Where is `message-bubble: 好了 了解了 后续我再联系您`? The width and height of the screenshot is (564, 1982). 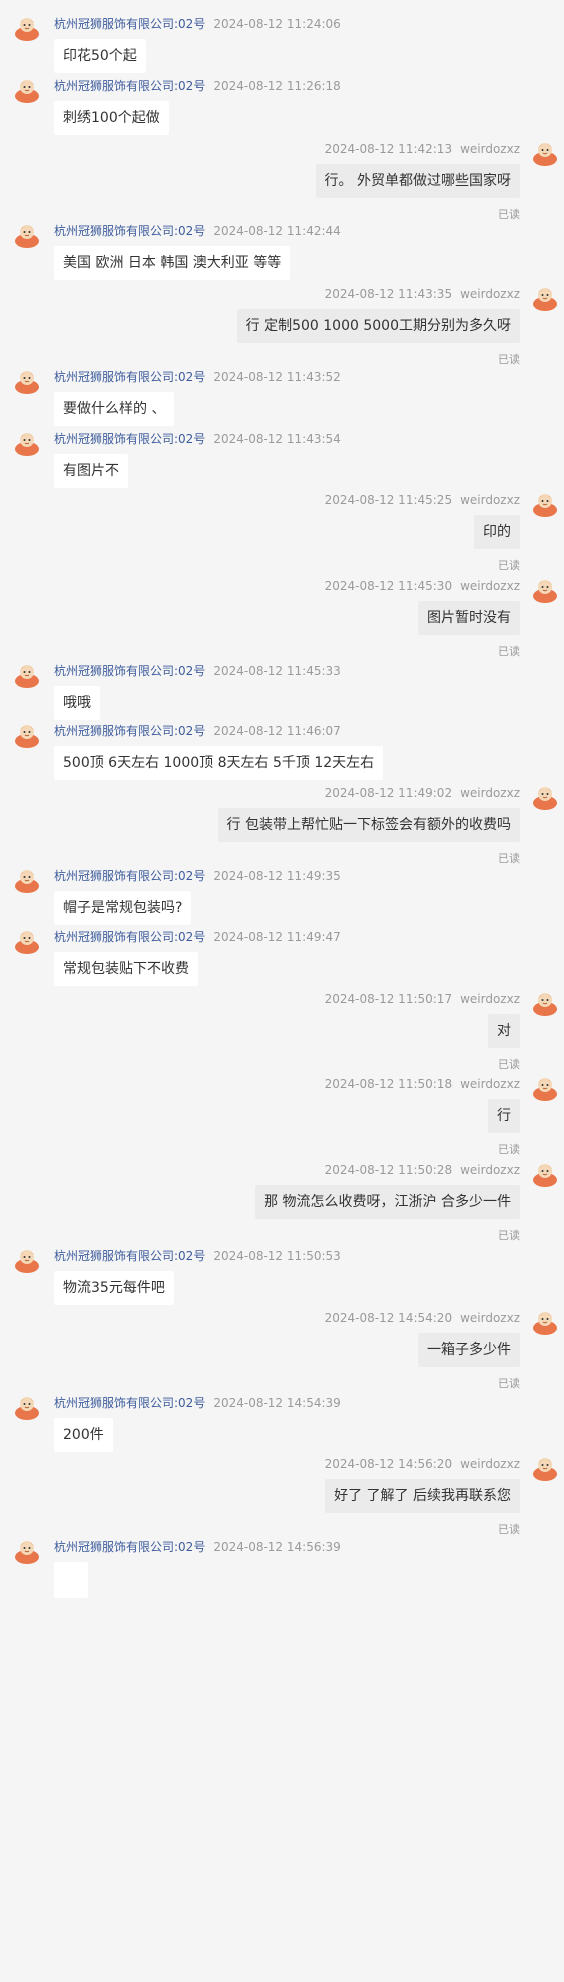
message-bubble: 好了 了解了 后续我再联系您 is located at coordinates (422, 1496).